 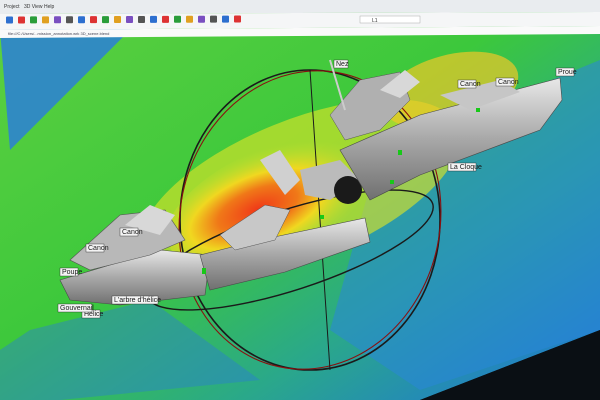 I want to click on cube-icon, so click(x=129, y=19).